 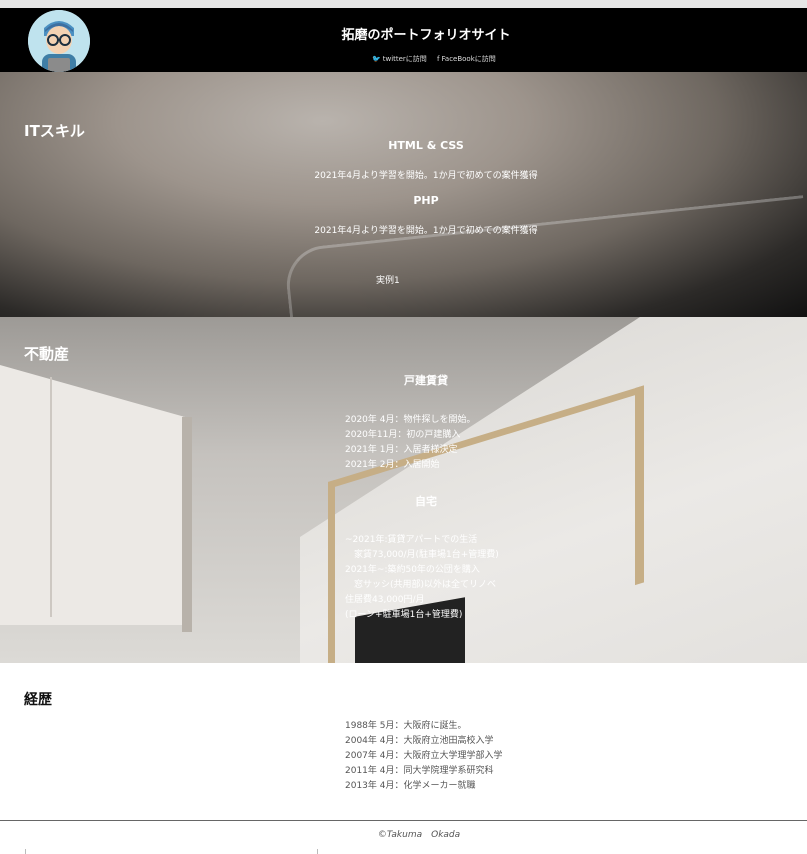 I want to click on facebook-link: f FaceBookに訪問, so click(x=468, y=59).